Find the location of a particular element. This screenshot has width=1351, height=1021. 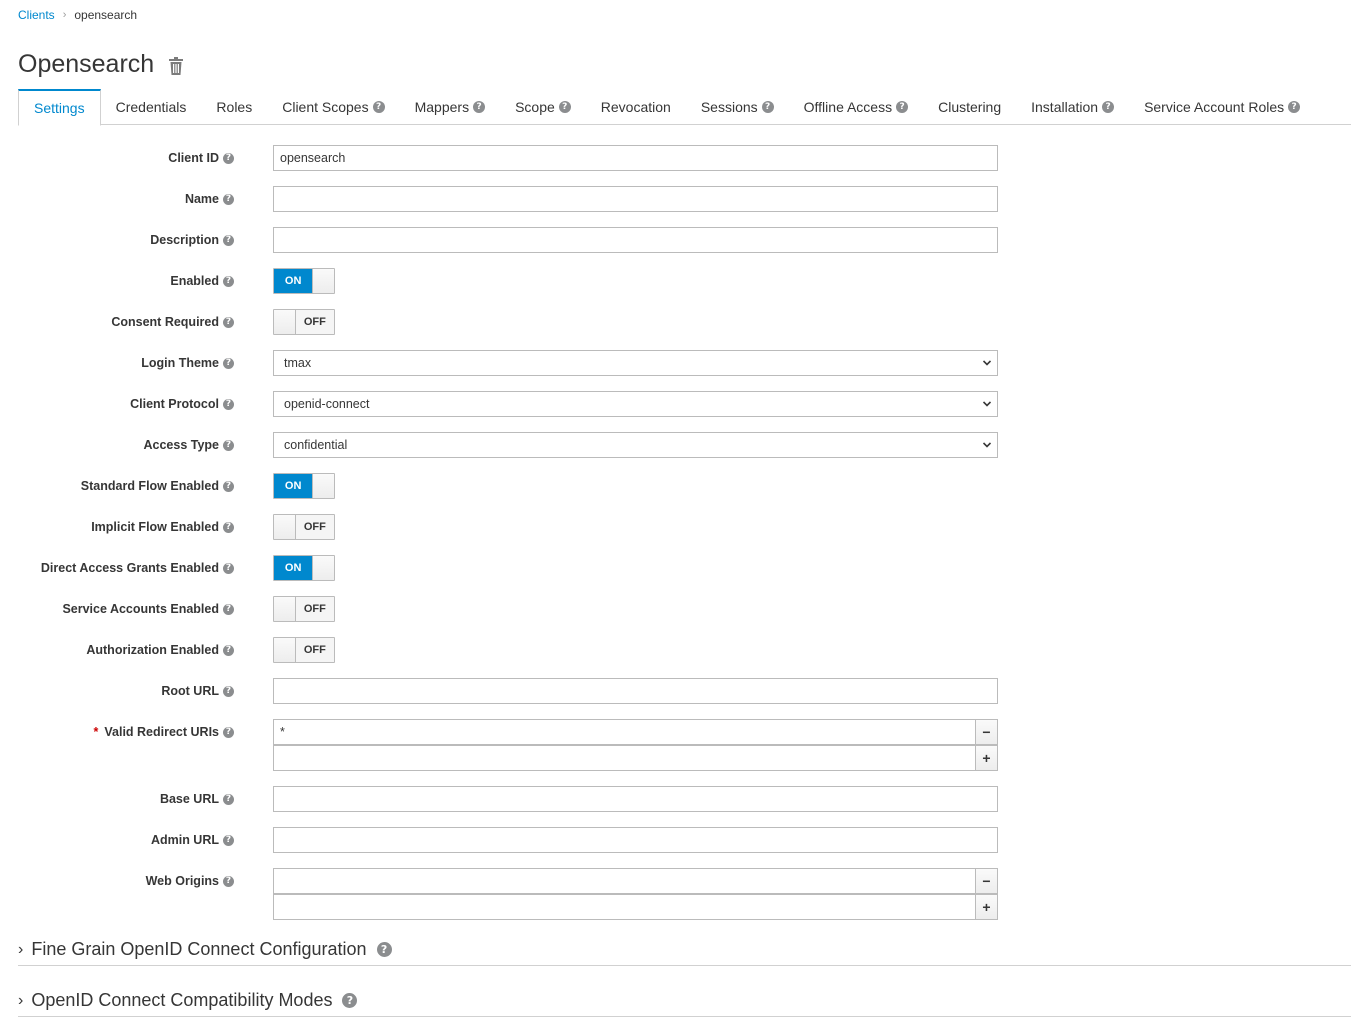

redirect-uri-input is located at coordinates (624, 732).